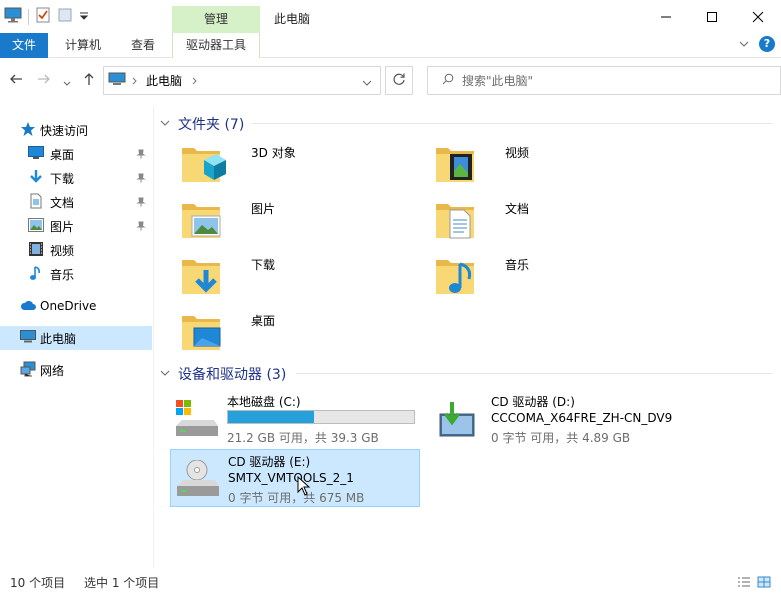 This screenshot has height=595, width=781. I want to click on pictures-folder-icon, so click(203, 219).